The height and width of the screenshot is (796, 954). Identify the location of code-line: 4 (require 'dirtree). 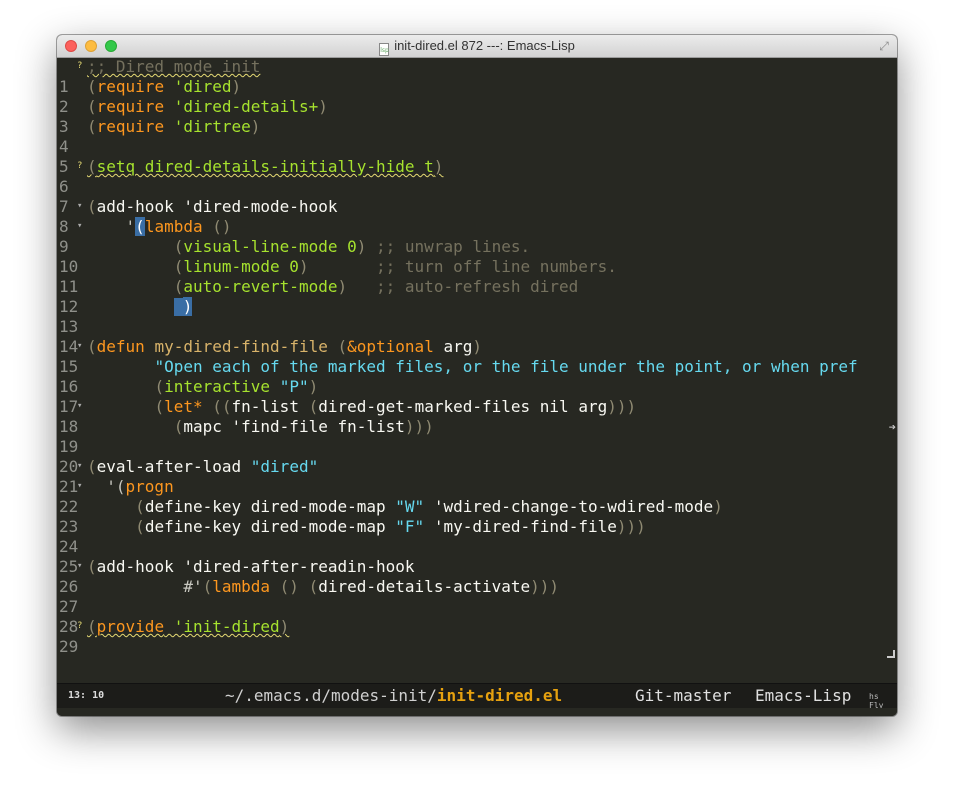
(160, 136).